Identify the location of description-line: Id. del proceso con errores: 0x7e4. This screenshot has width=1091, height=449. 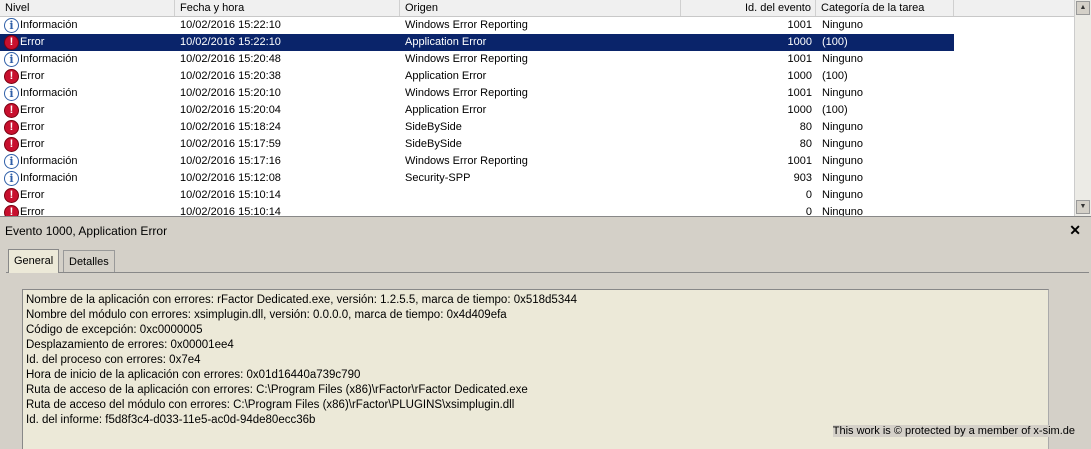
(113, 360).